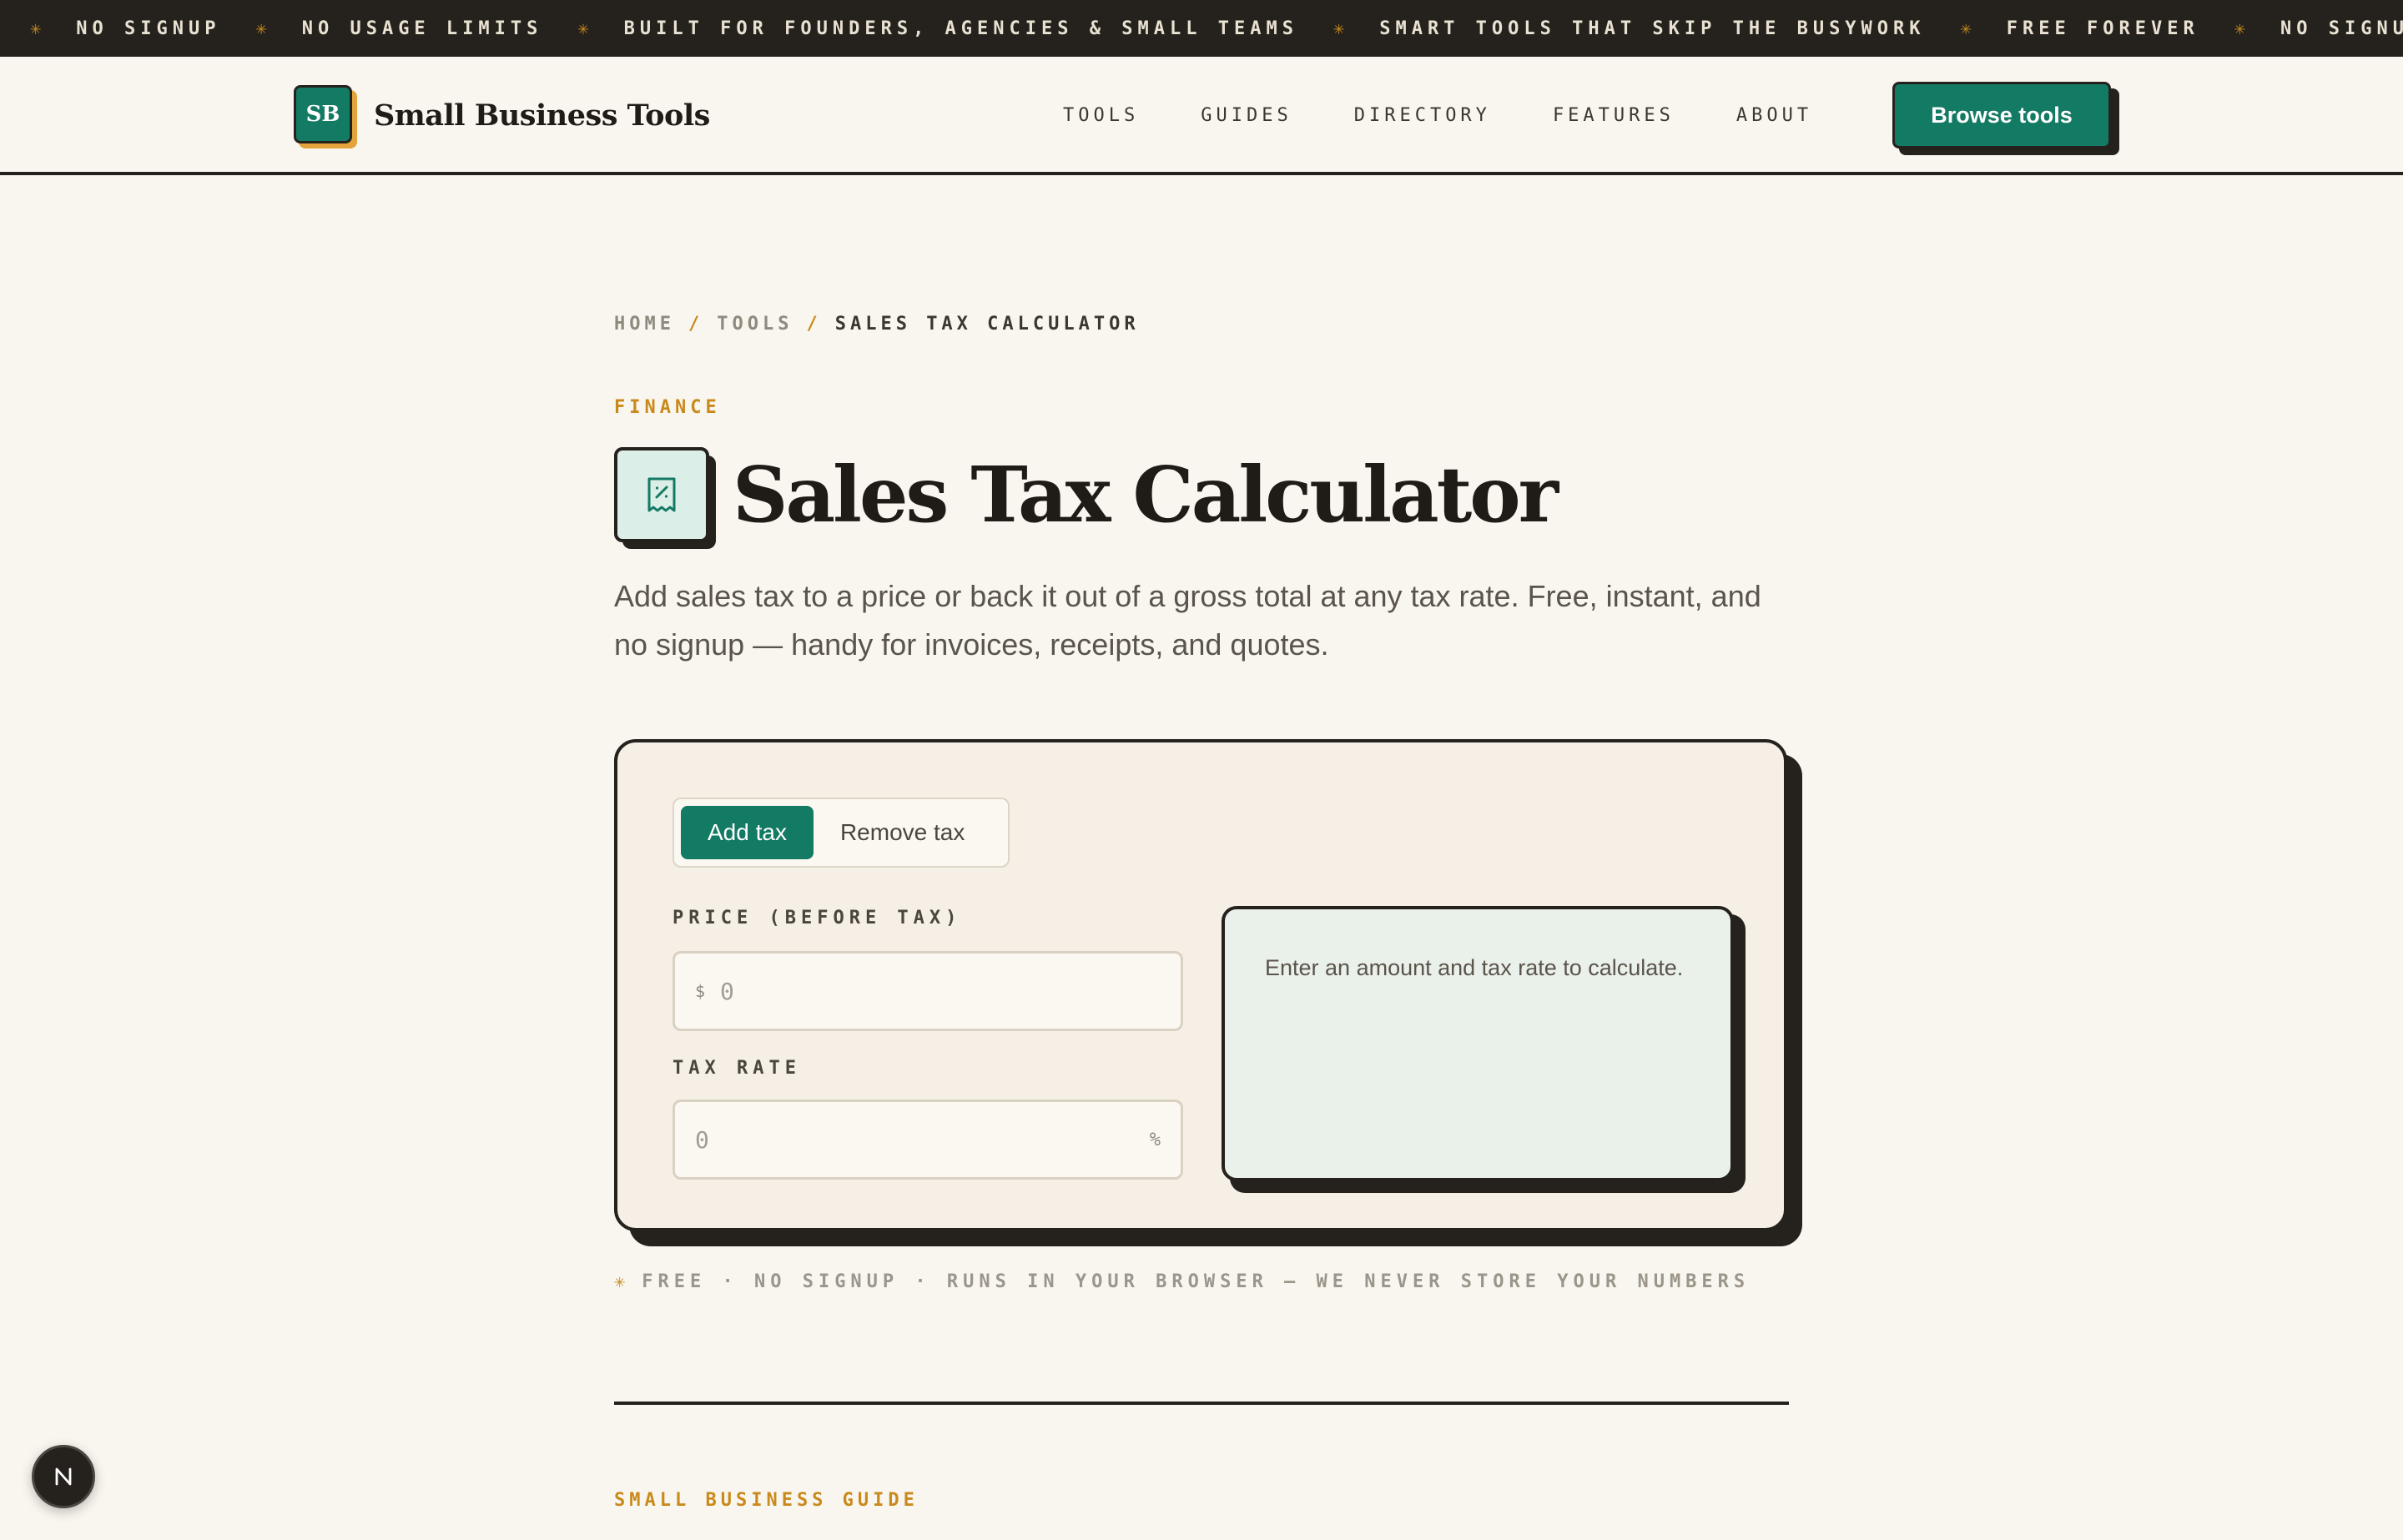  Describe the element at coordinates (2341, 28) in the screenshot. I see `ticker-item: NO SIGNU` at that location.